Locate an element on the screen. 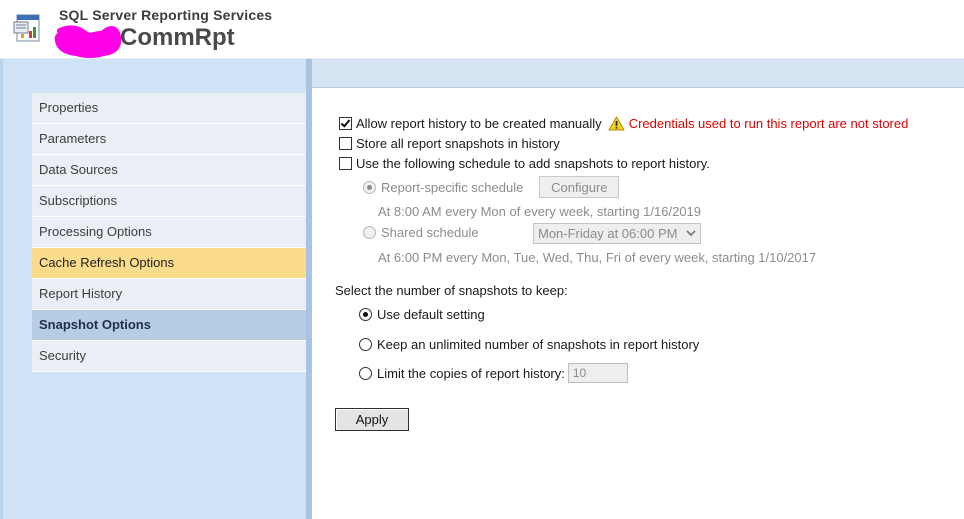 Image resolution: width=964 pixels, height=519 pixels. shared-schedule-label: Shared schedule is located at coordinates (430, 232).